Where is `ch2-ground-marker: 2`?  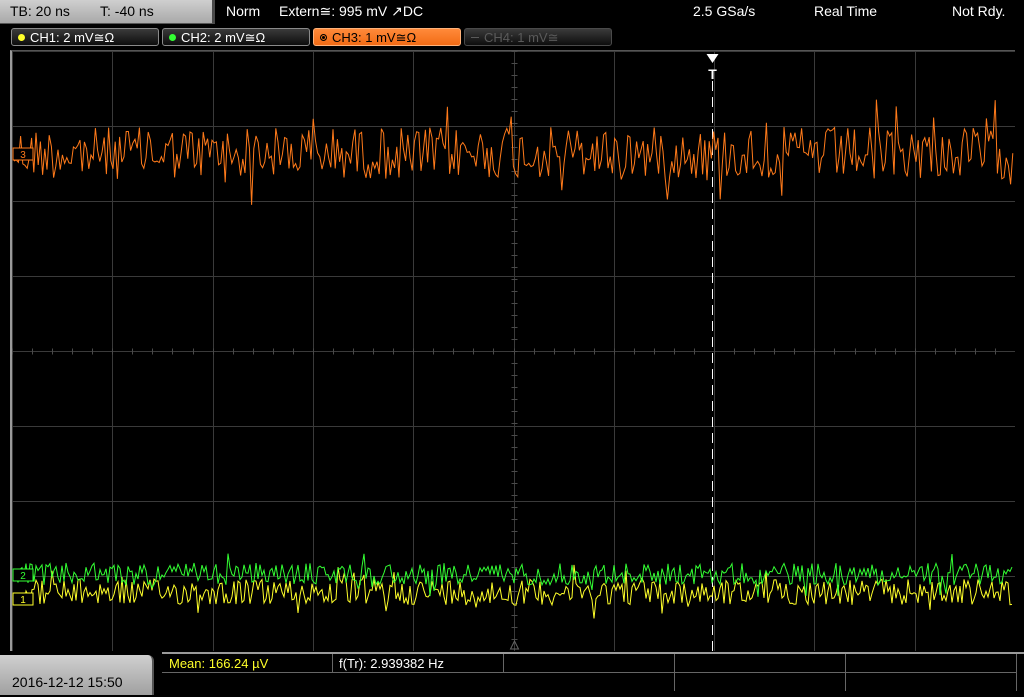 ch2-ground-marker: 2 is located at coordinates (23, 575).